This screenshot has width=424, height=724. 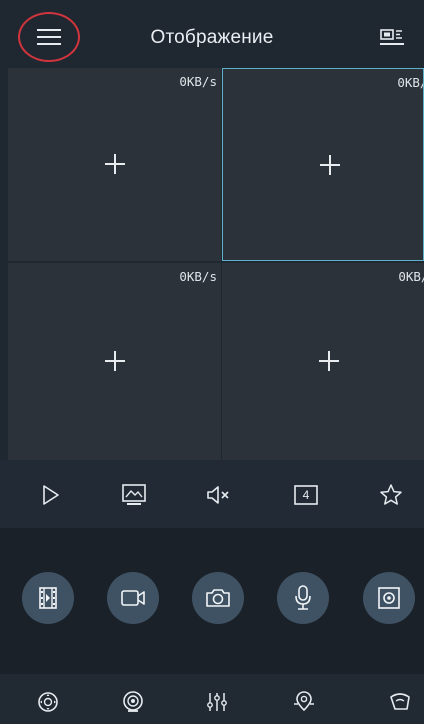 I want to click on microphone-icon, so click(x=303, y=597).